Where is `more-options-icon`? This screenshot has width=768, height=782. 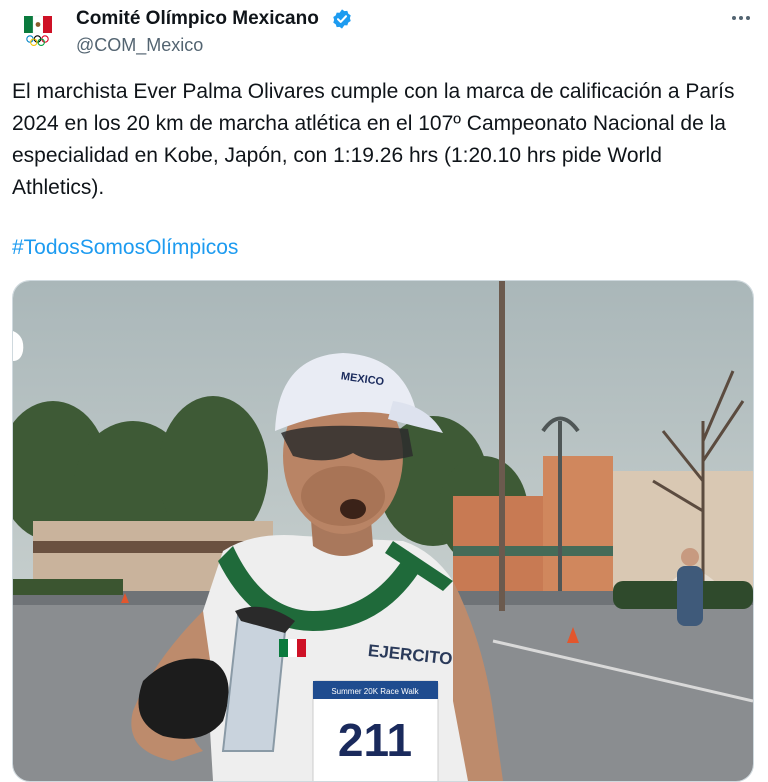 more-options-icon is located at coordinates (741, 18).